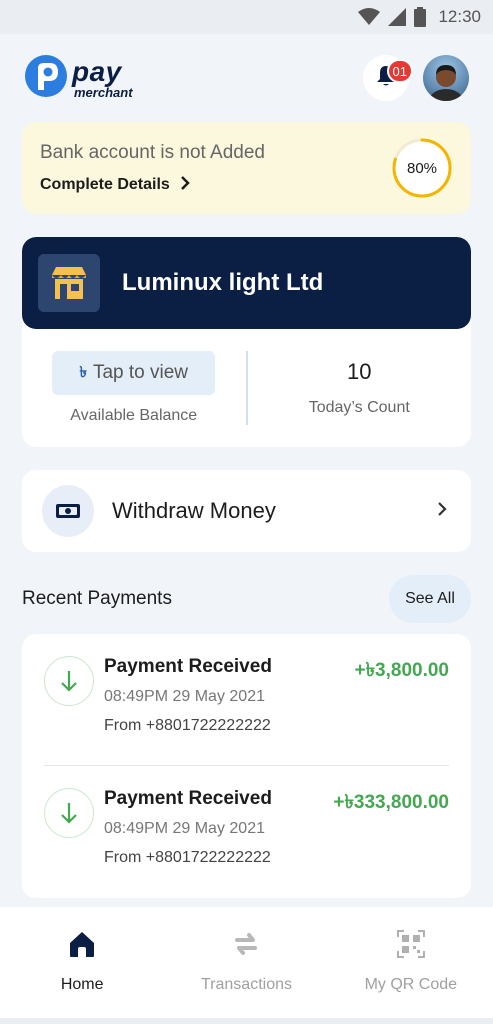  I want to click on merchant-header: Luminux light Ltd, so click(246, 283).